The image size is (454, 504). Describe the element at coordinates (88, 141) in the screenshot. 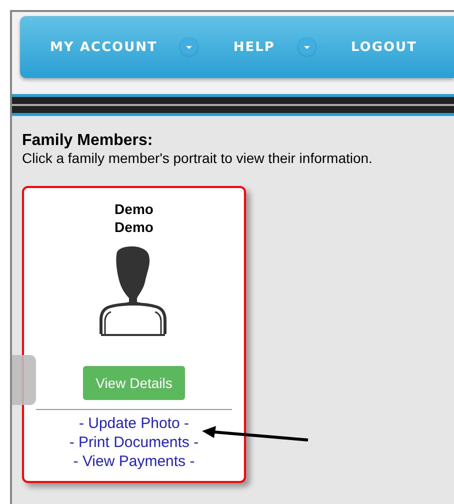

I see `section-title: Family Members:` at that location.